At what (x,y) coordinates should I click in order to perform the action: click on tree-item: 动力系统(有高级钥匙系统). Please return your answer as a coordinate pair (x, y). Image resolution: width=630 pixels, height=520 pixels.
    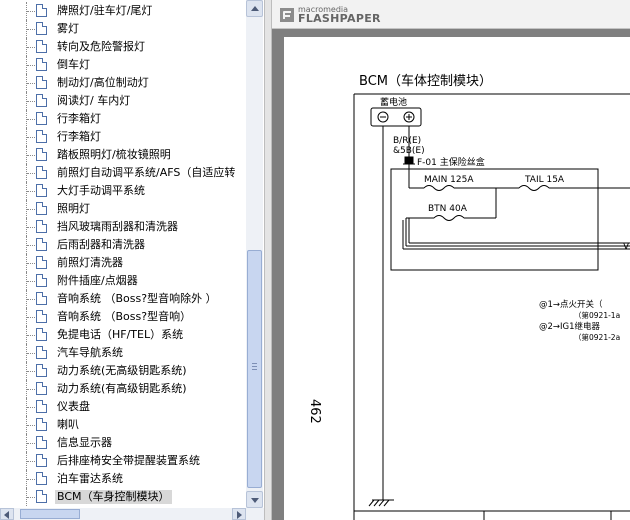
    Looking at the image, I should click on (123, 389).